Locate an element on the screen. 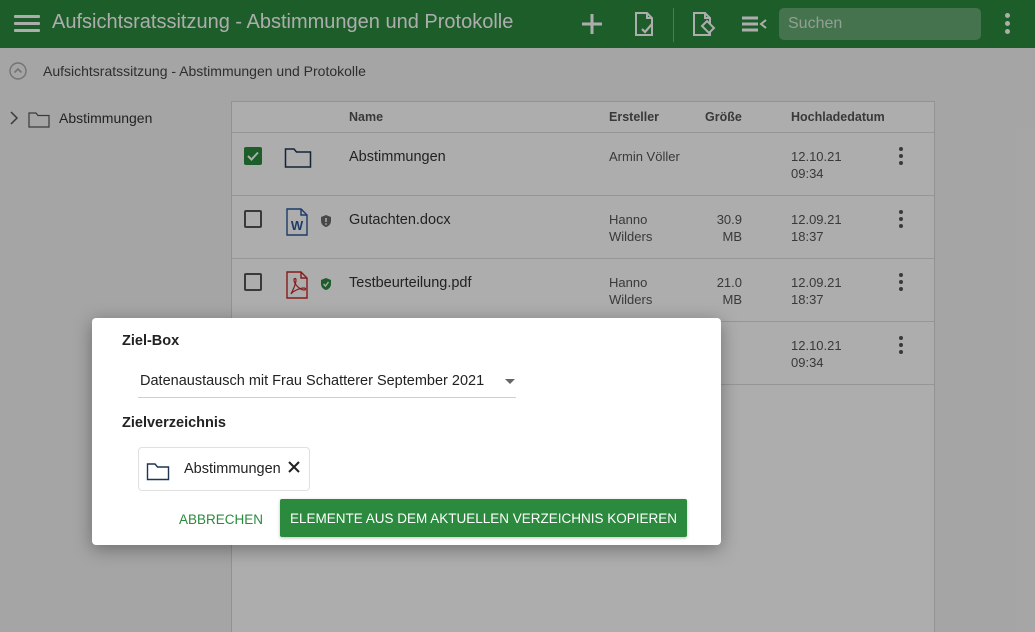 This screenshot has height=632, width=1035. target-dir-value: Abstimmungen is located at coordinates (232, 469).